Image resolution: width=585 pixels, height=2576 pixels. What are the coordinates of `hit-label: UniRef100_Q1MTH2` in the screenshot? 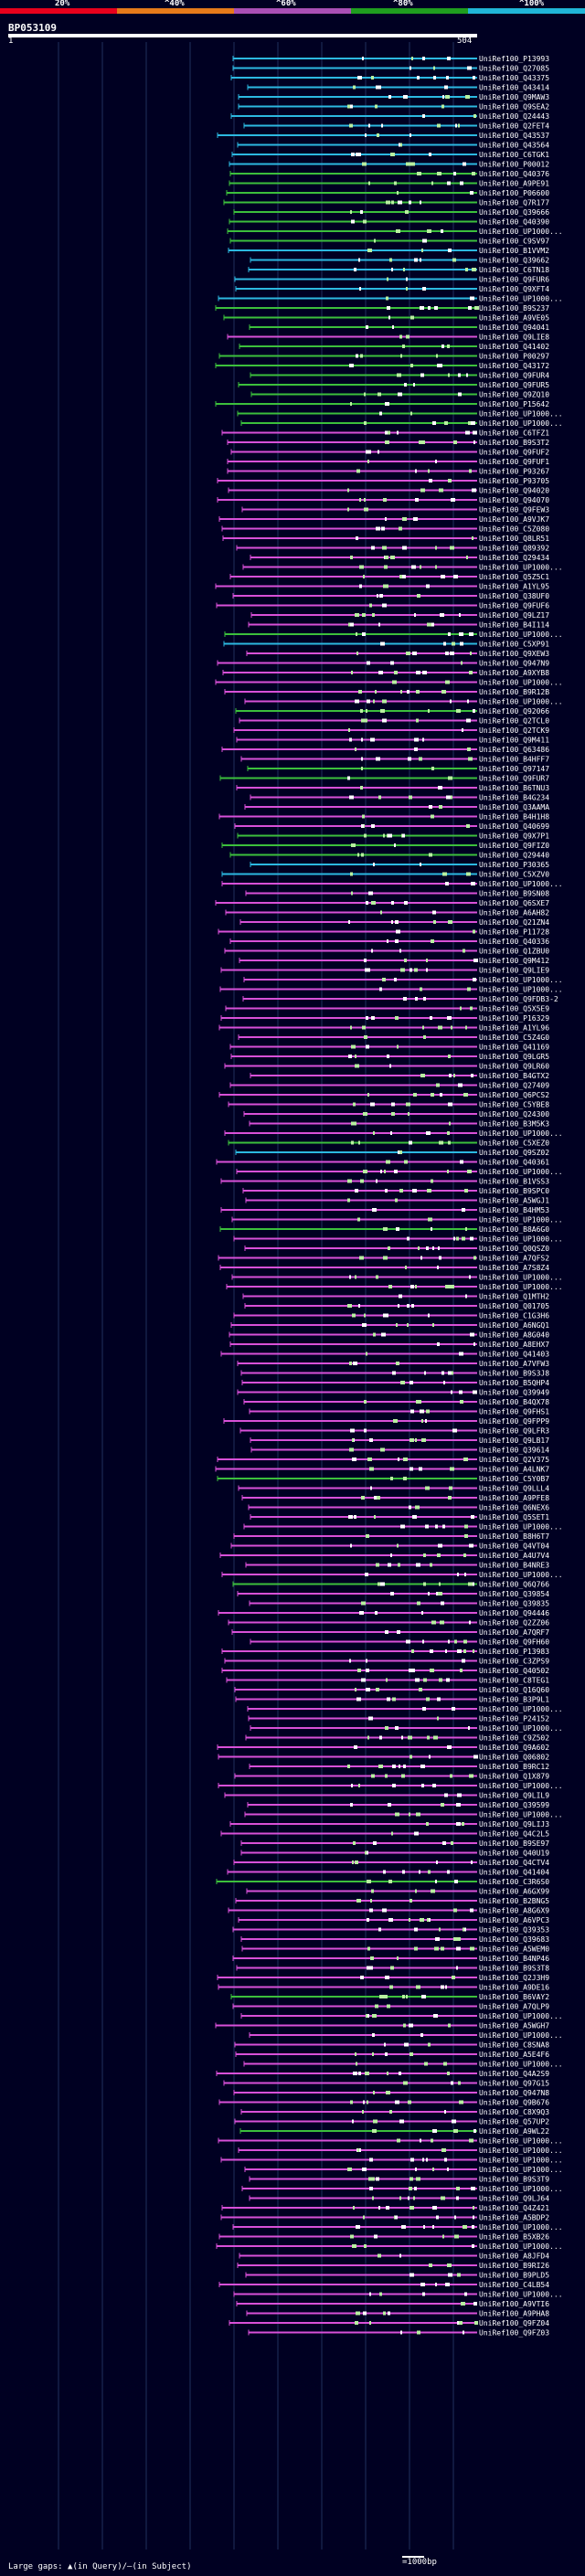 It's located at (514, 1297).